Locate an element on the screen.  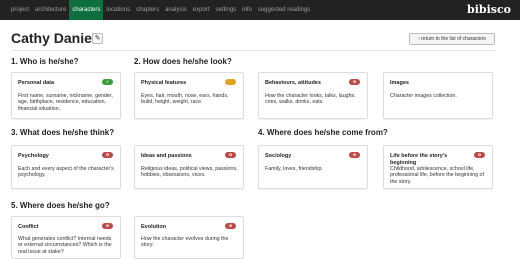
card-title: Images is located at coordinates (399, 83).